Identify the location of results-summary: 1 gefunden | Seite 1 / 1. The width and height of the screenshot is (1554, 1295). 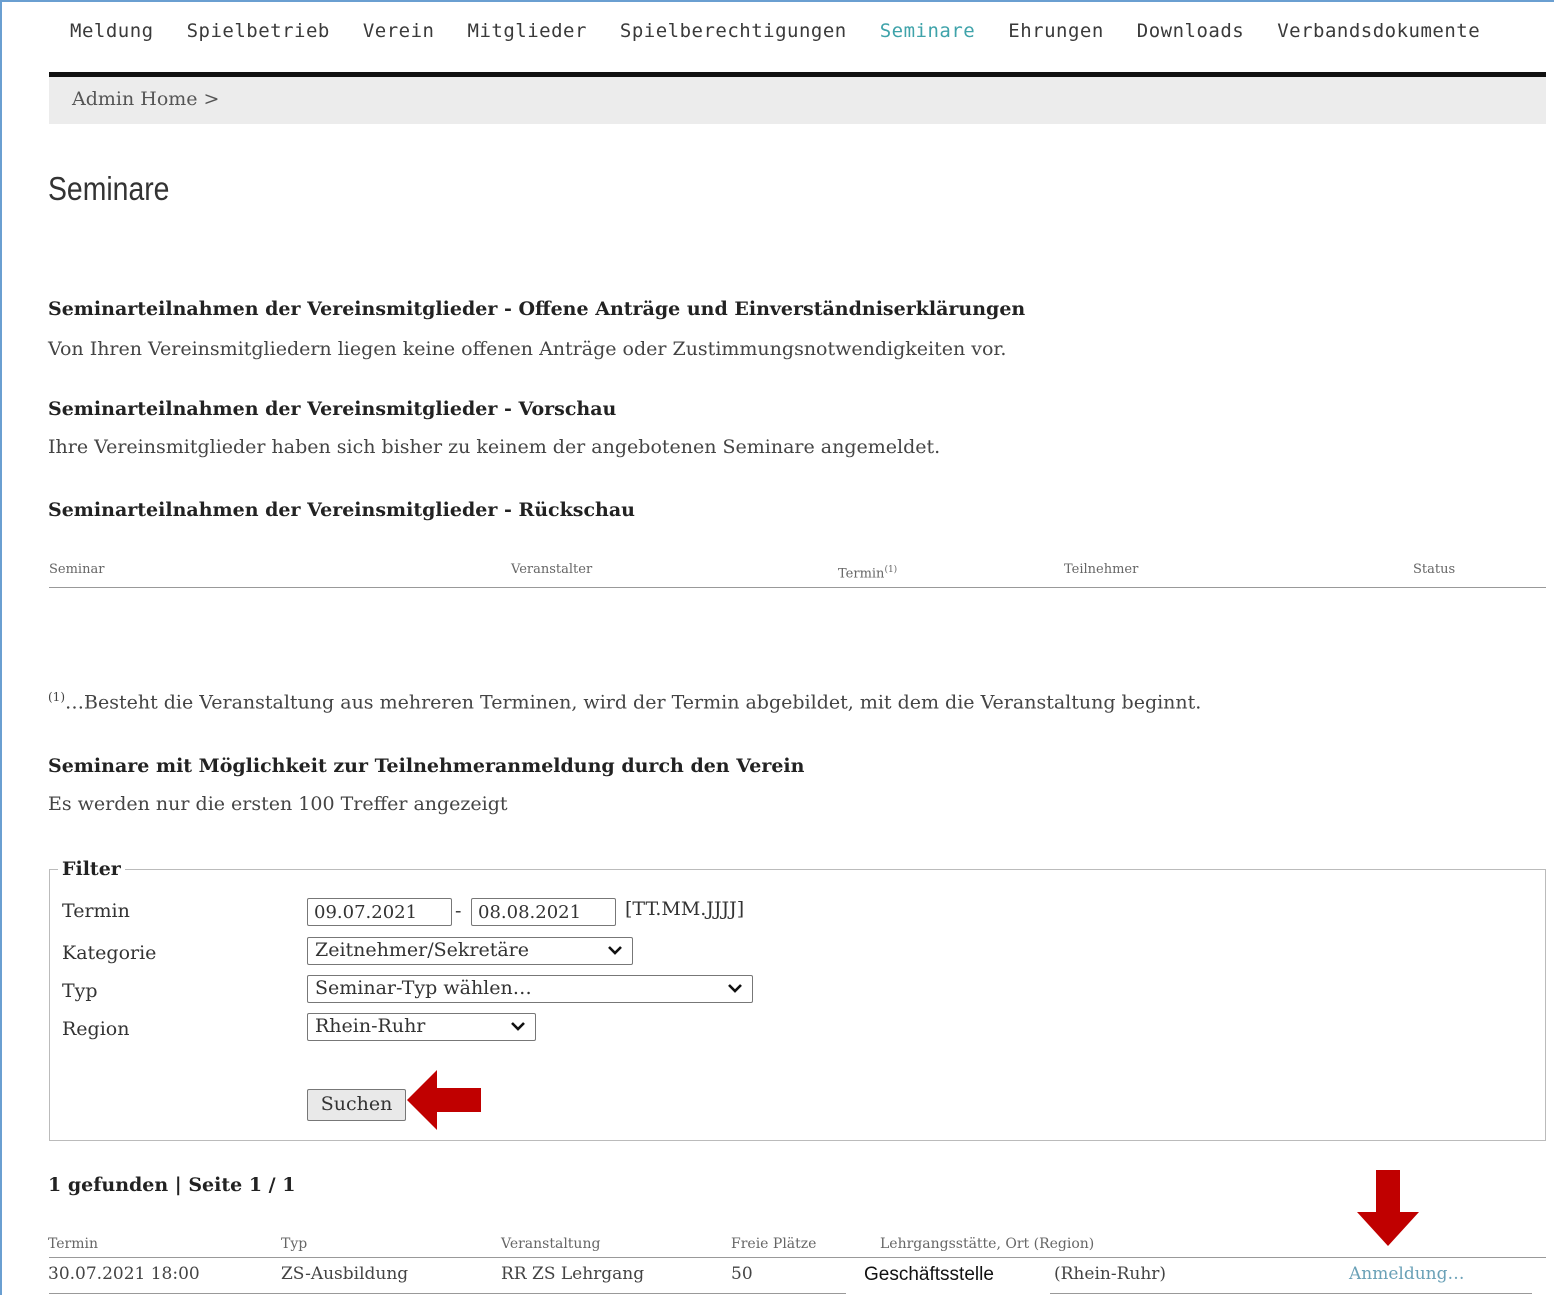
(172, 1185).